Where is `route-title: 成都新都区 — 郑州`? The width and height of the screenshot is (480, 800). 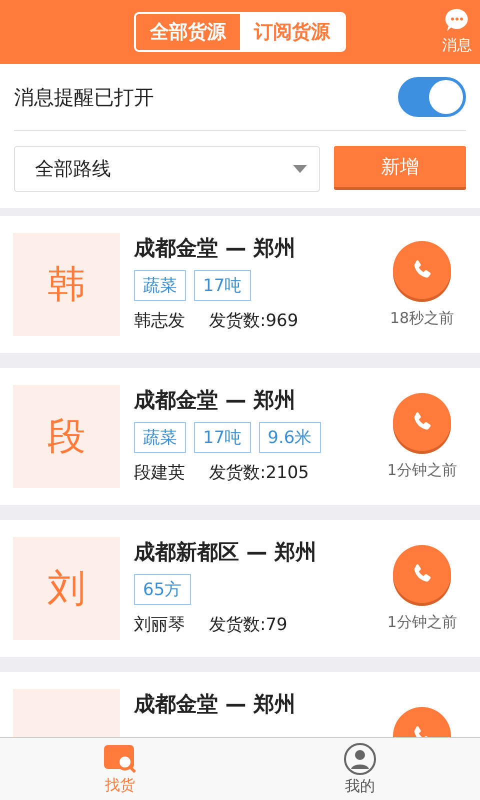 route-title: 成都新都区 — 郑州 is located at coordinates (226, 552).